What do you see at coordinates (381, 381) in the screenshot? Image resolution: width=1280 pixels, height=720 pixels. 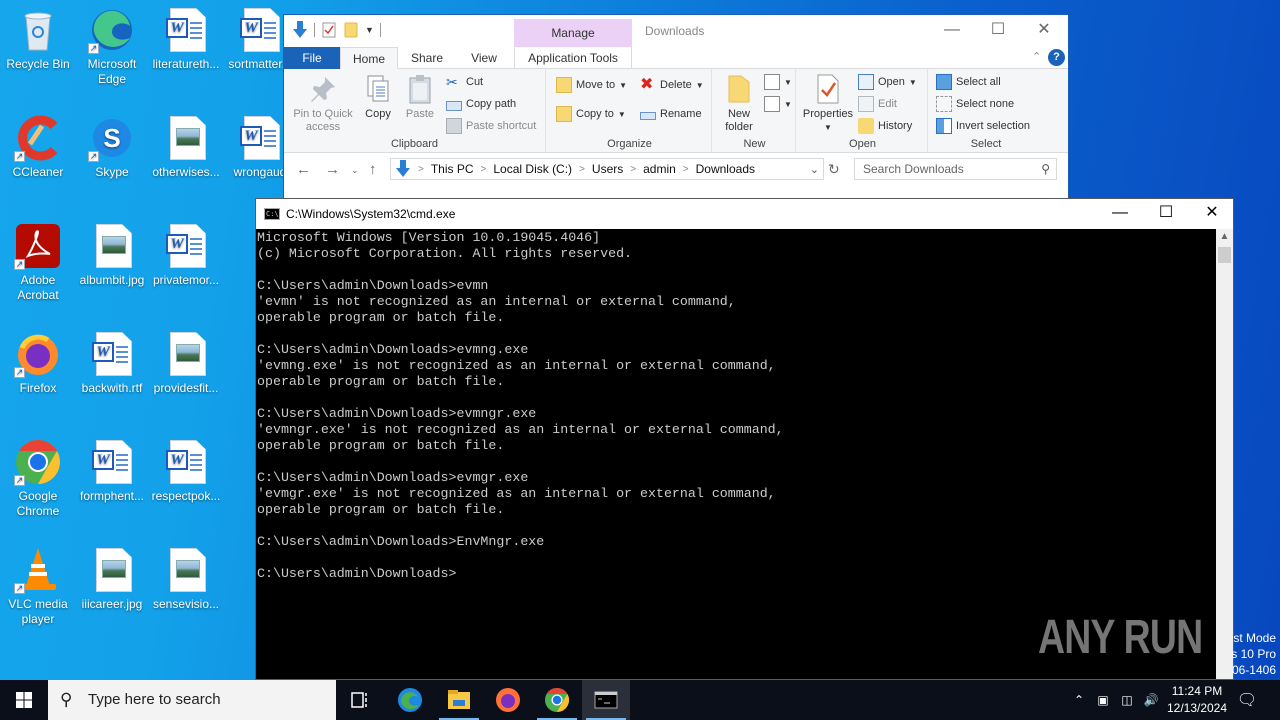 I see `console-line: operable program or batch file.` at bounding box center [381, 381].